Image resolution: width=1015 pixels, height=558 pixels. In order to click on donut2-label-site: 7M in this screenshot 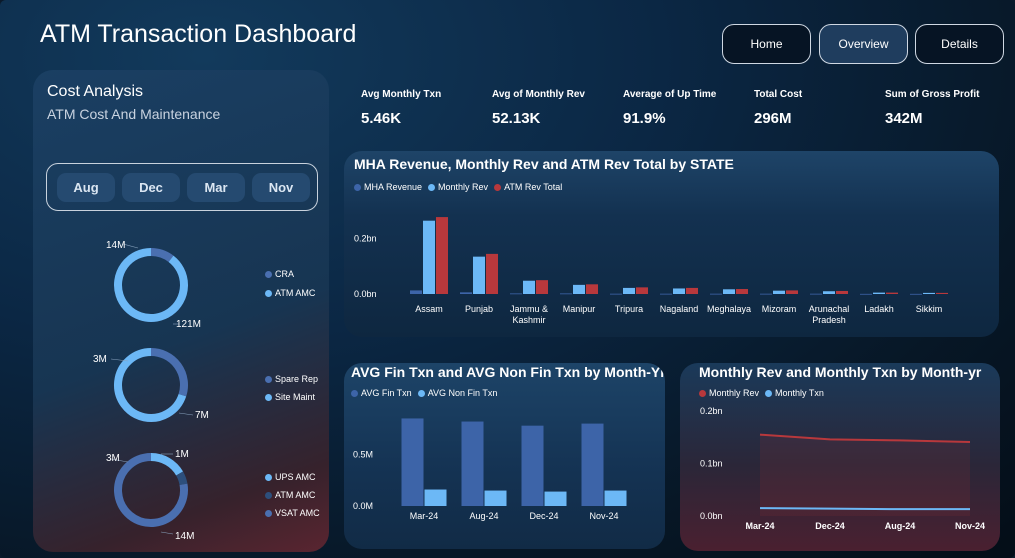, I will do `click(202, 415)`.